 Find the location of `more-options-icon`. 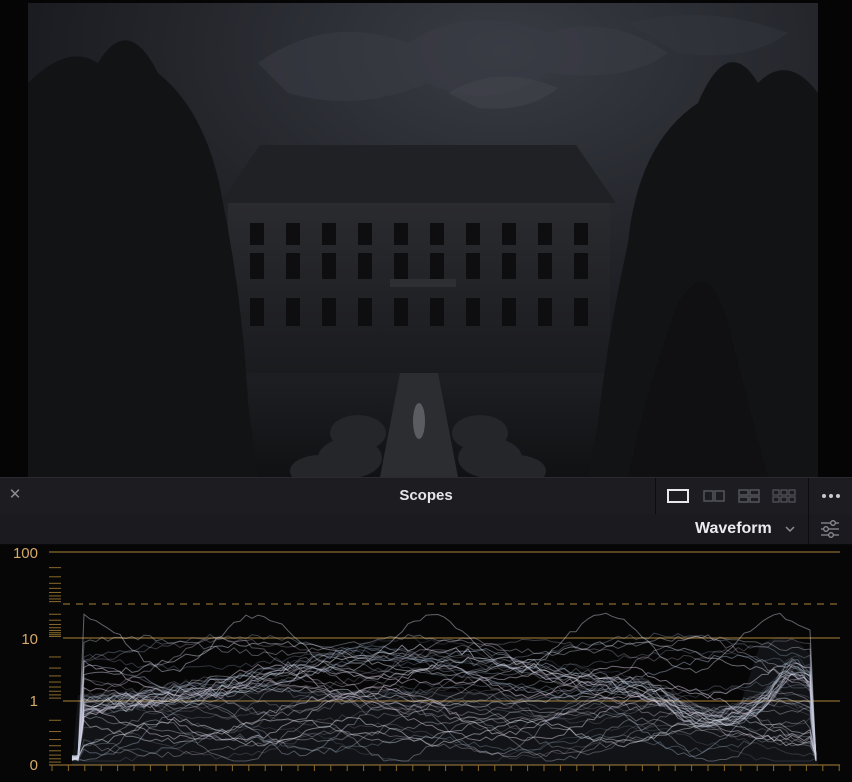

more-options-icon is located at coordinates (831, 496).